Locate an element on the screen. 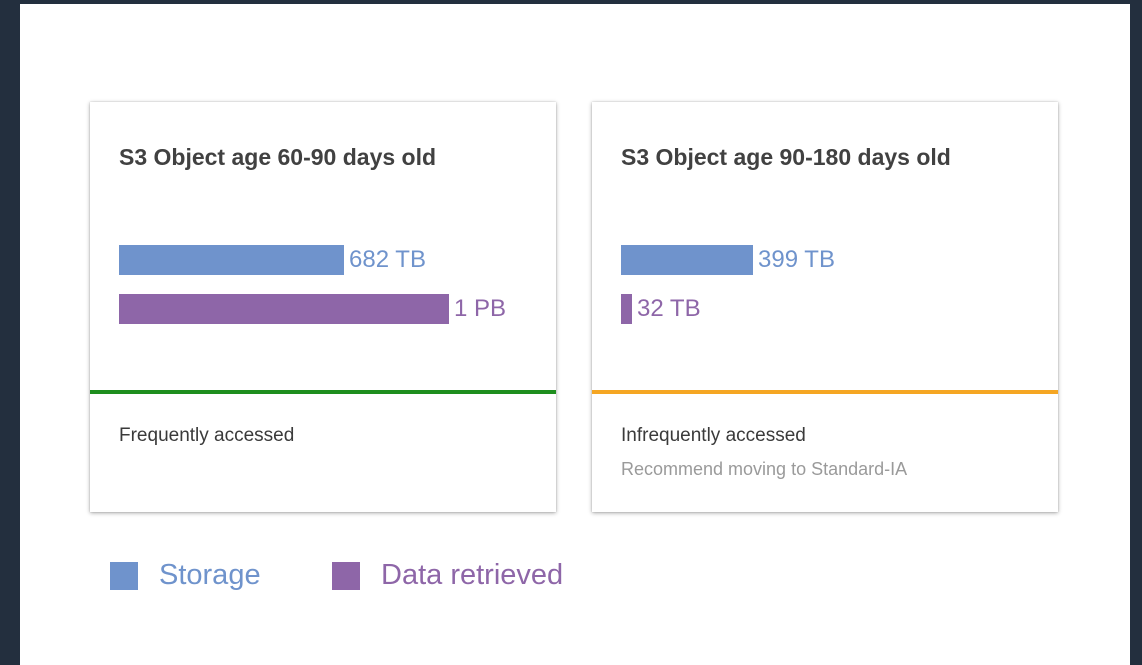 The width and height of the screenshot is (1142, 665). card-title: S3 Object age 60-90 days old is located at coordinates (278, 157).